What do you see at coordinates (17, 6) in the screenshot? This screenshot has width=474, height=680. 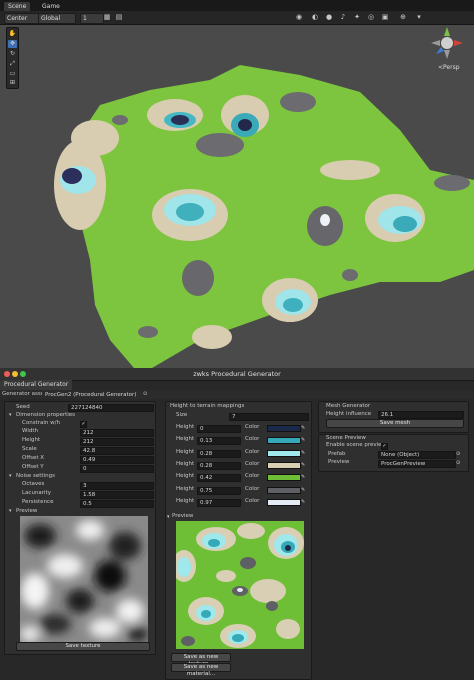 I see `tab-scene: Scene` at bounding box center [17, 6].